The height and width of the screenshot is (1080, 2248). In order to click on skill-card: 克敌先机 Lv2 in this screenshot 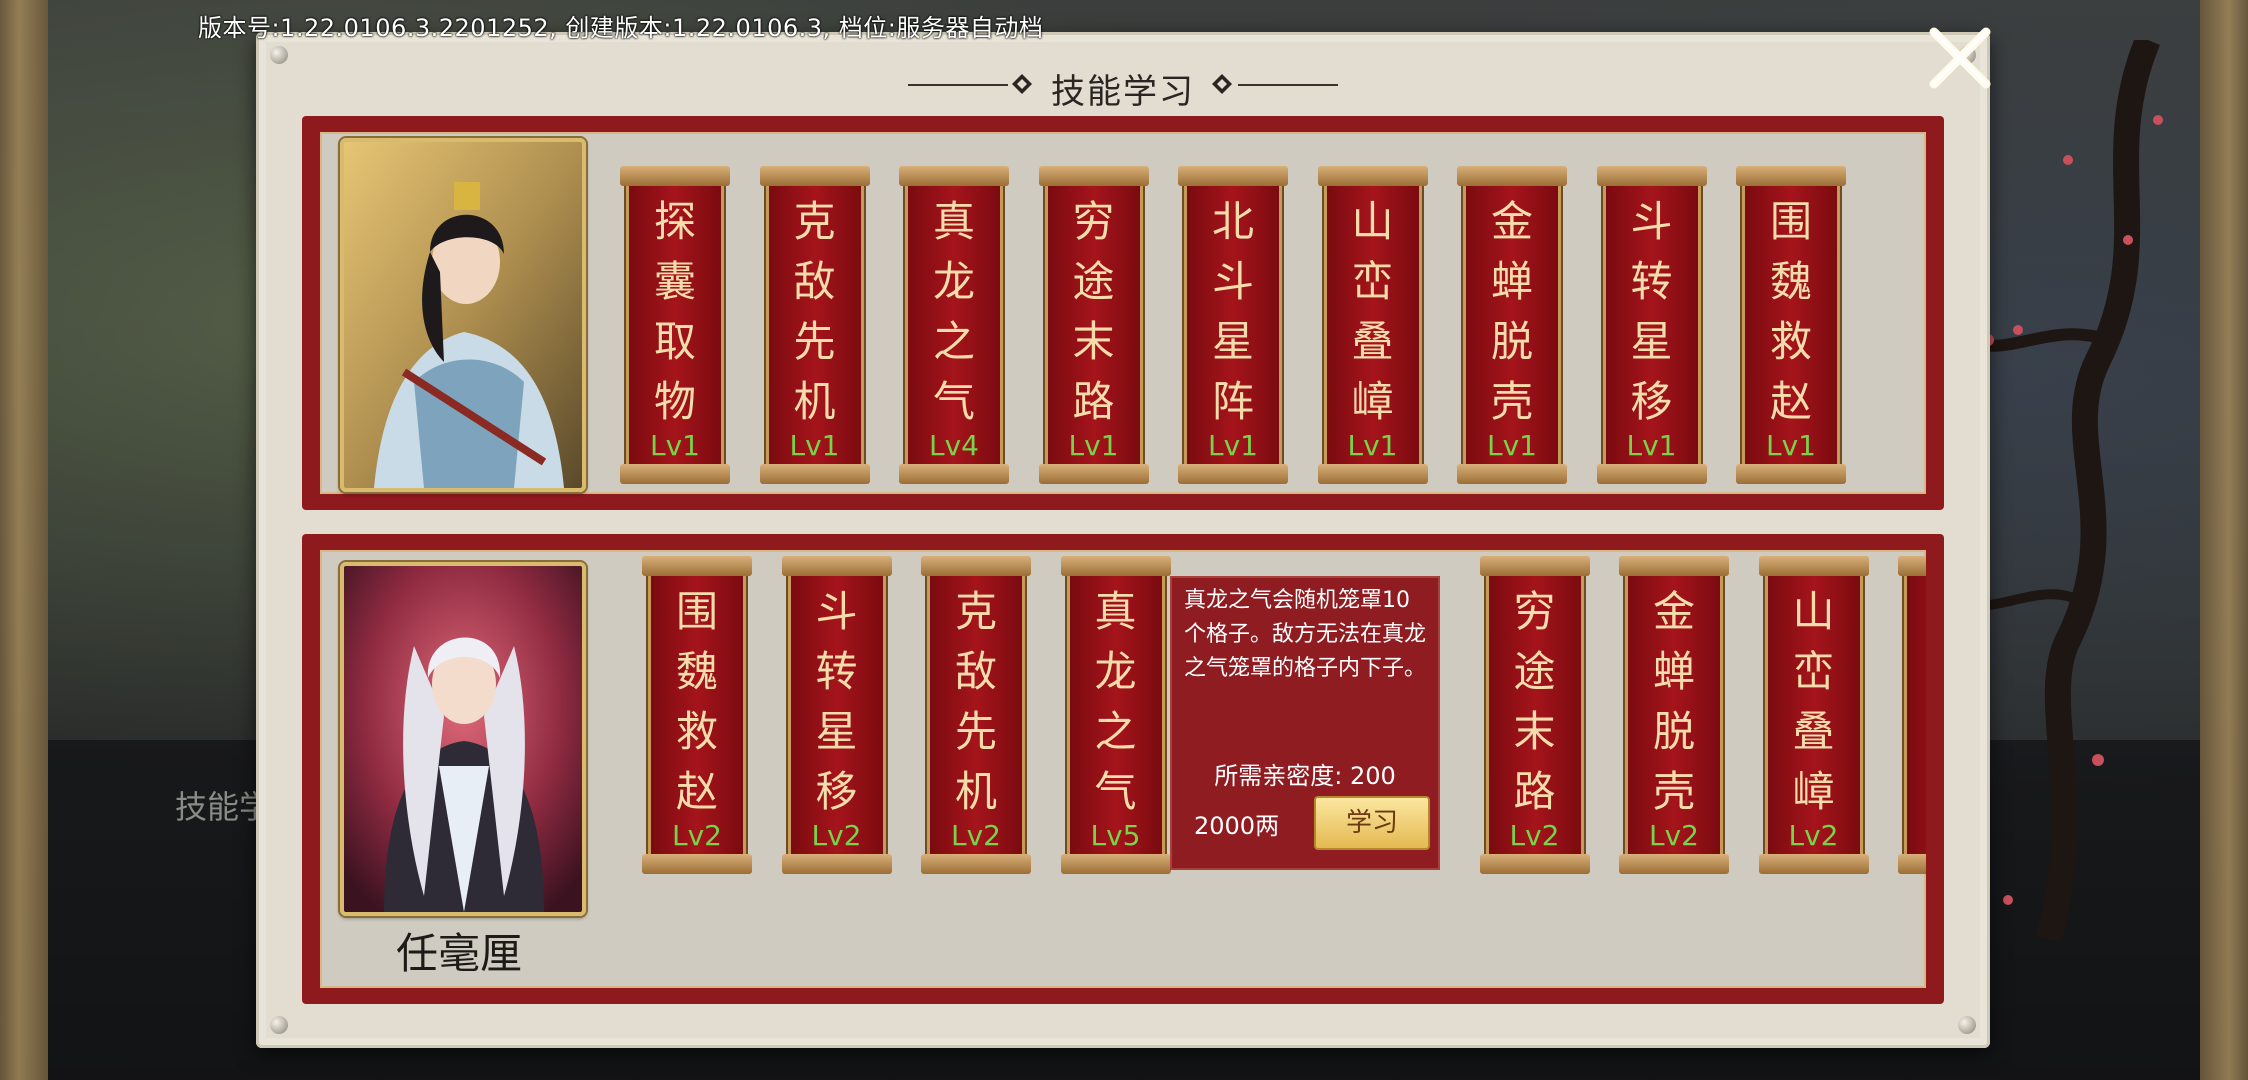, I will do `click(976, 715)`.